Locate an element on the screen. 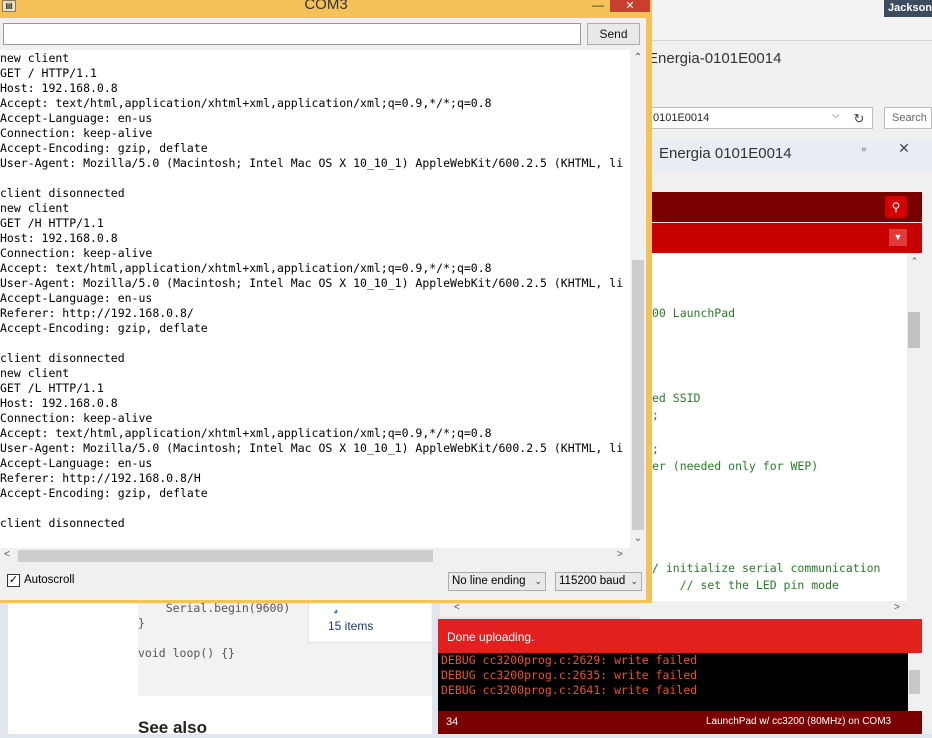 This screenshot has height=738, width=932. console-line: DEBUG cc3200prog.c:2629: write failed is located at coordinates (569, 660).